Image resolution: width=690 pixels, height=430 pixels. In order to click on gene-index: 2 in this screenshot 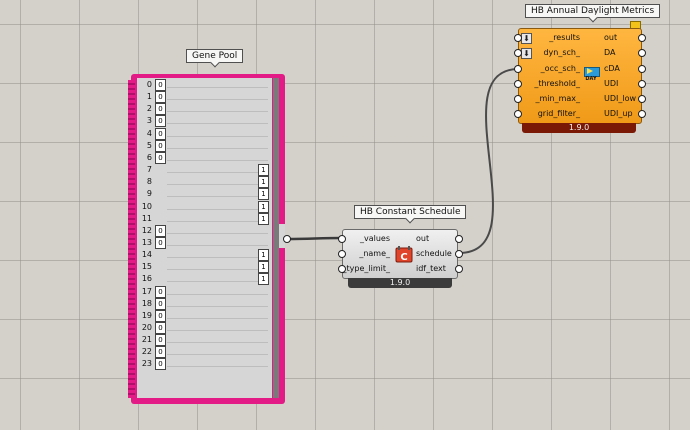, I will do `click(149, 109)`.